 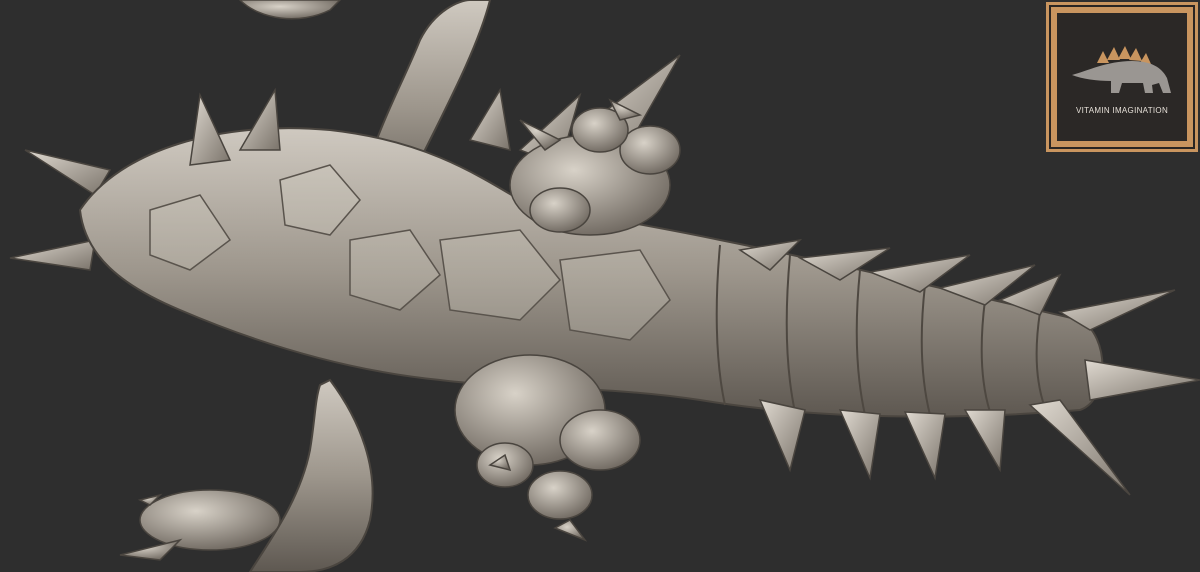 I want to click on upper-foot, so click(x=595, y=167).